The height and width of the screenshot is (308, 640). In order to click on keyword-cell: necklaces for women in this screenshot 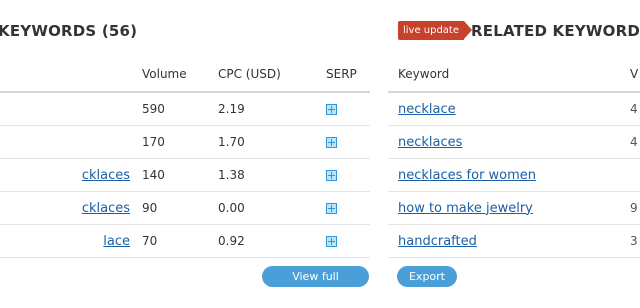, I will do `click(509, 175)`.